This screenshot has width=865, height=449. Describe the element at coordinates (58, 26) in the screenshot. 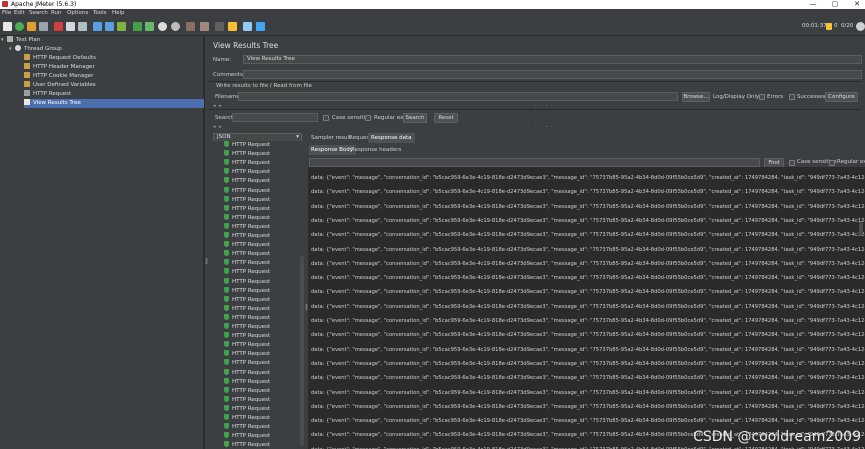

I see `cut-icon` at that location.